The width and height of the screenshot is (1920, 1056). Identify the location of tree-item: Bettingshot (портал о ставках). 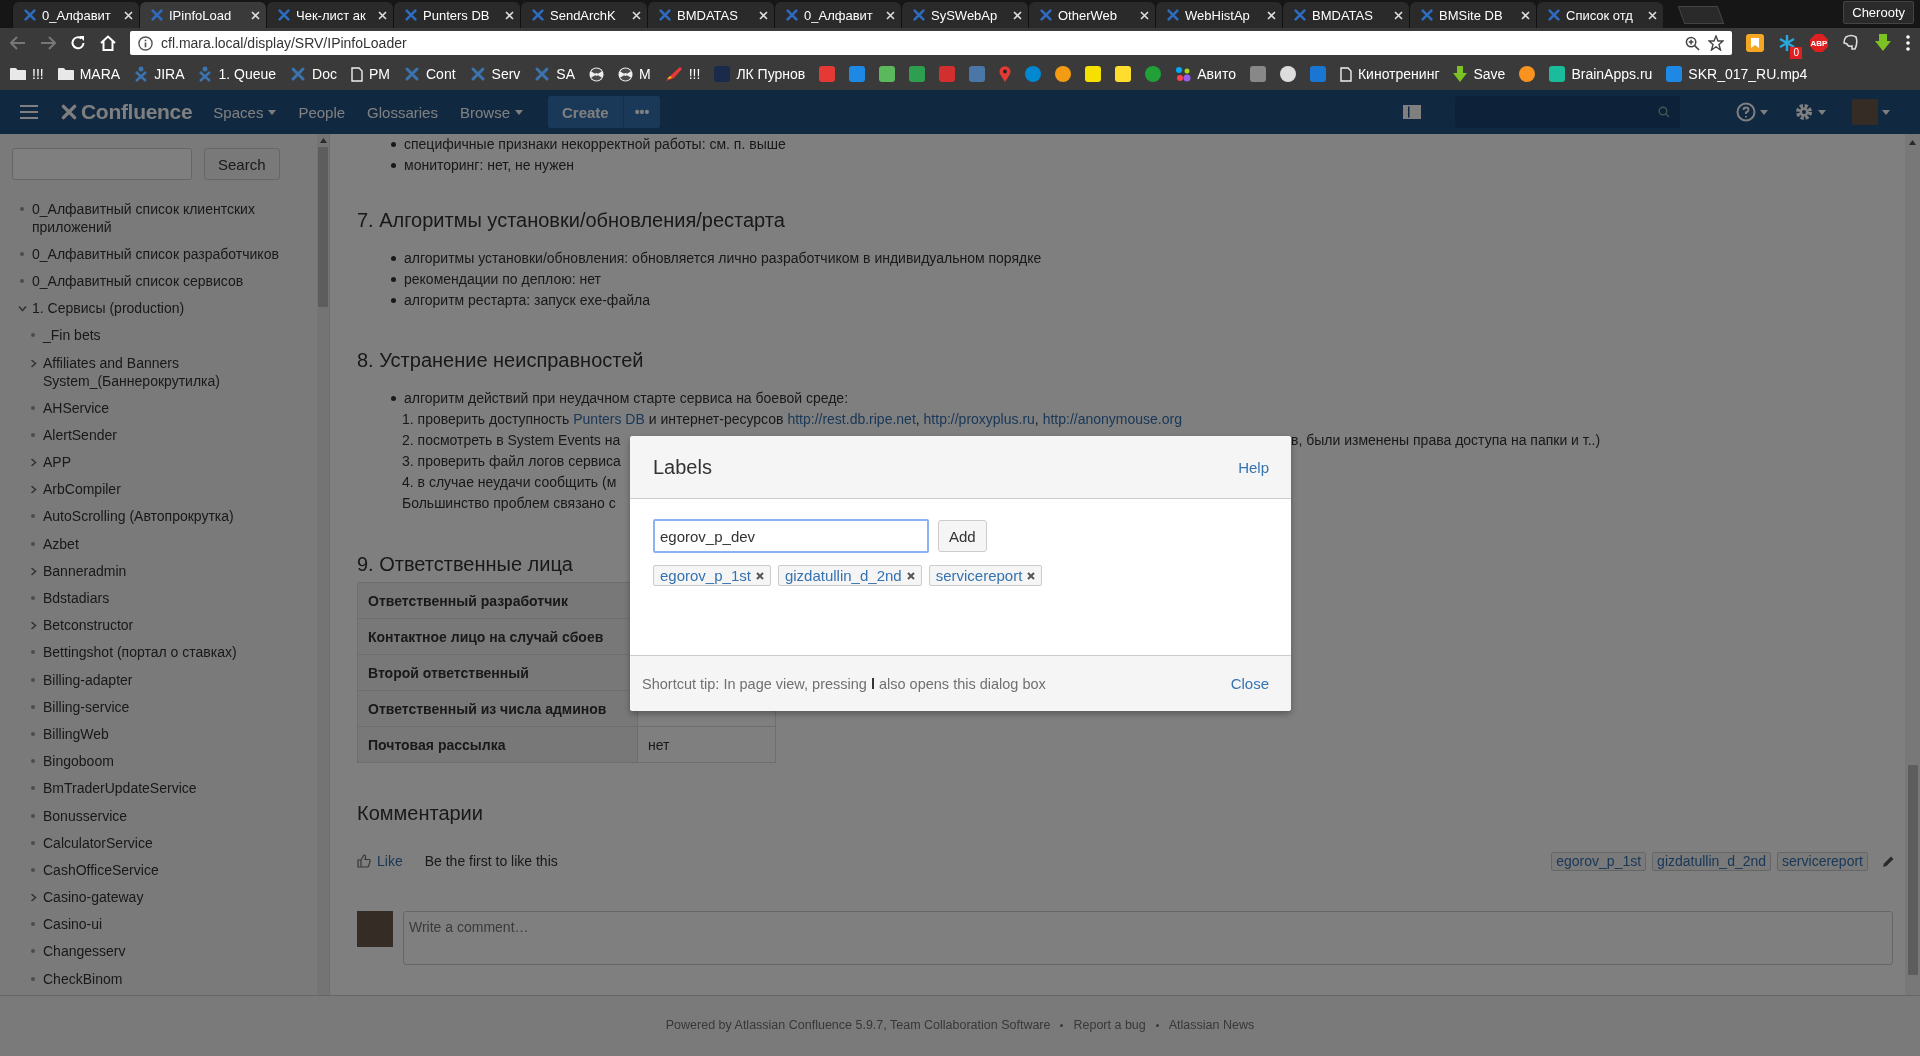
(163, 652).